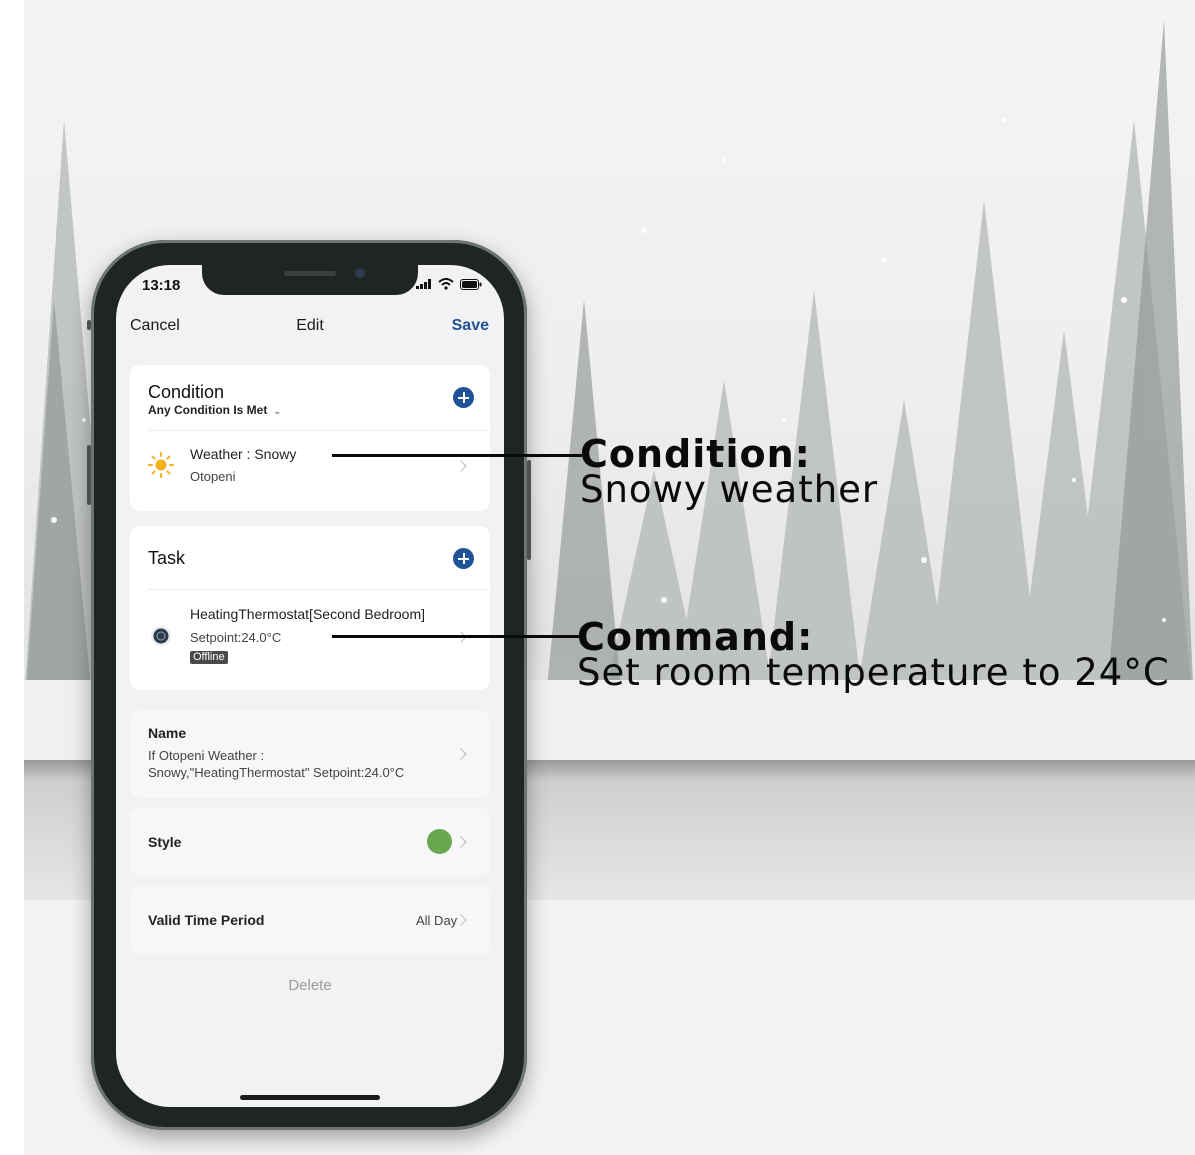 The height and width of the screenshot is (1155, 1195). Describe the element at coordinates (423, 284) in the screenshot. I see `signal-icon` at that location.